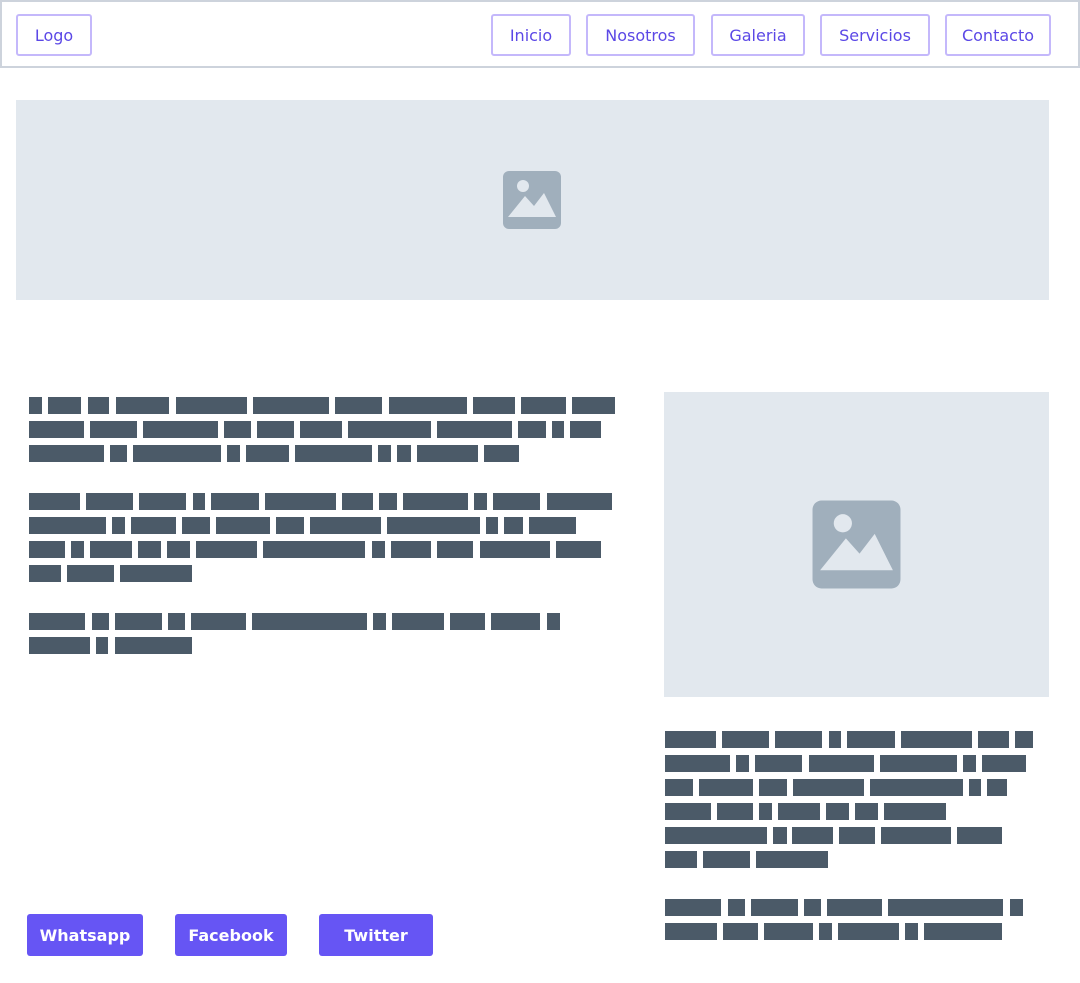 The image size is (1080, 983). I want to click on logo-button: Logo, so click(54, 35).